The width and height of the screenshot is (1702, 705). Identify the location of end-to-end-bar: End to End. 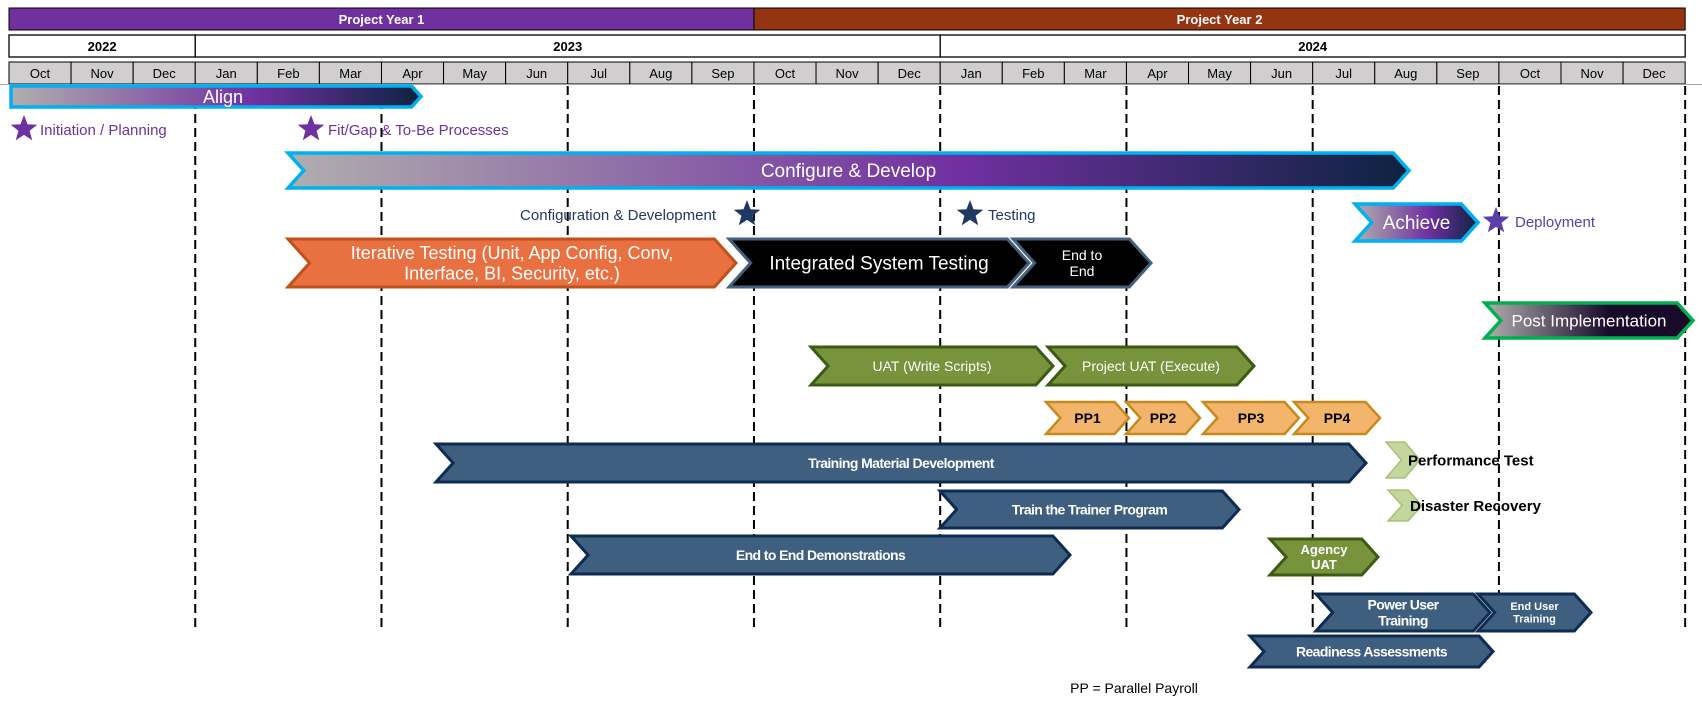
(1081, 263).